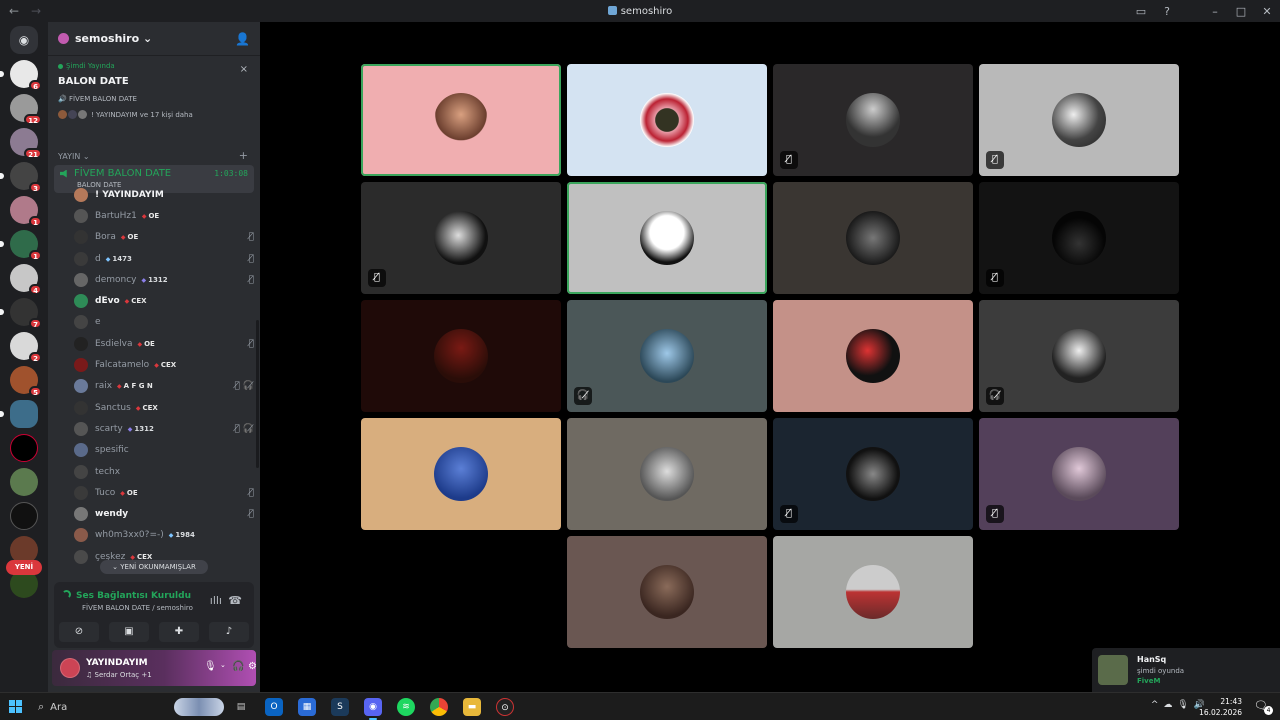 The image size is (1280, 720). Describe the element at coordinates (1241, 11) in the screenshot. I see `maximize-icon: □` at that location.